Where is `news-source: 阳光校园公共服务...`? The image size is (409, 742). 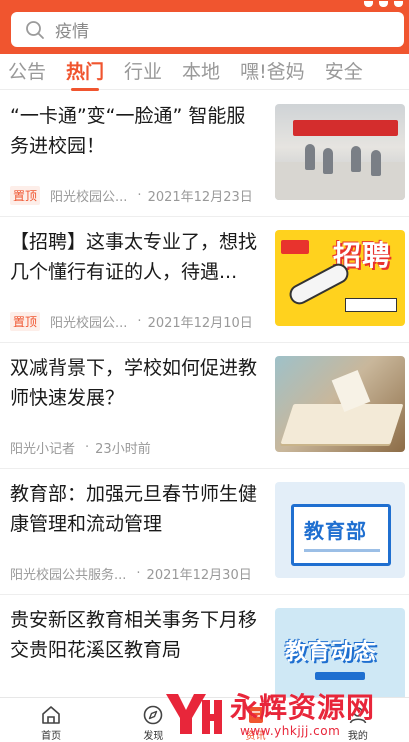
news-source: 阳光校园公共服务... is located at coordinates (68, 575).